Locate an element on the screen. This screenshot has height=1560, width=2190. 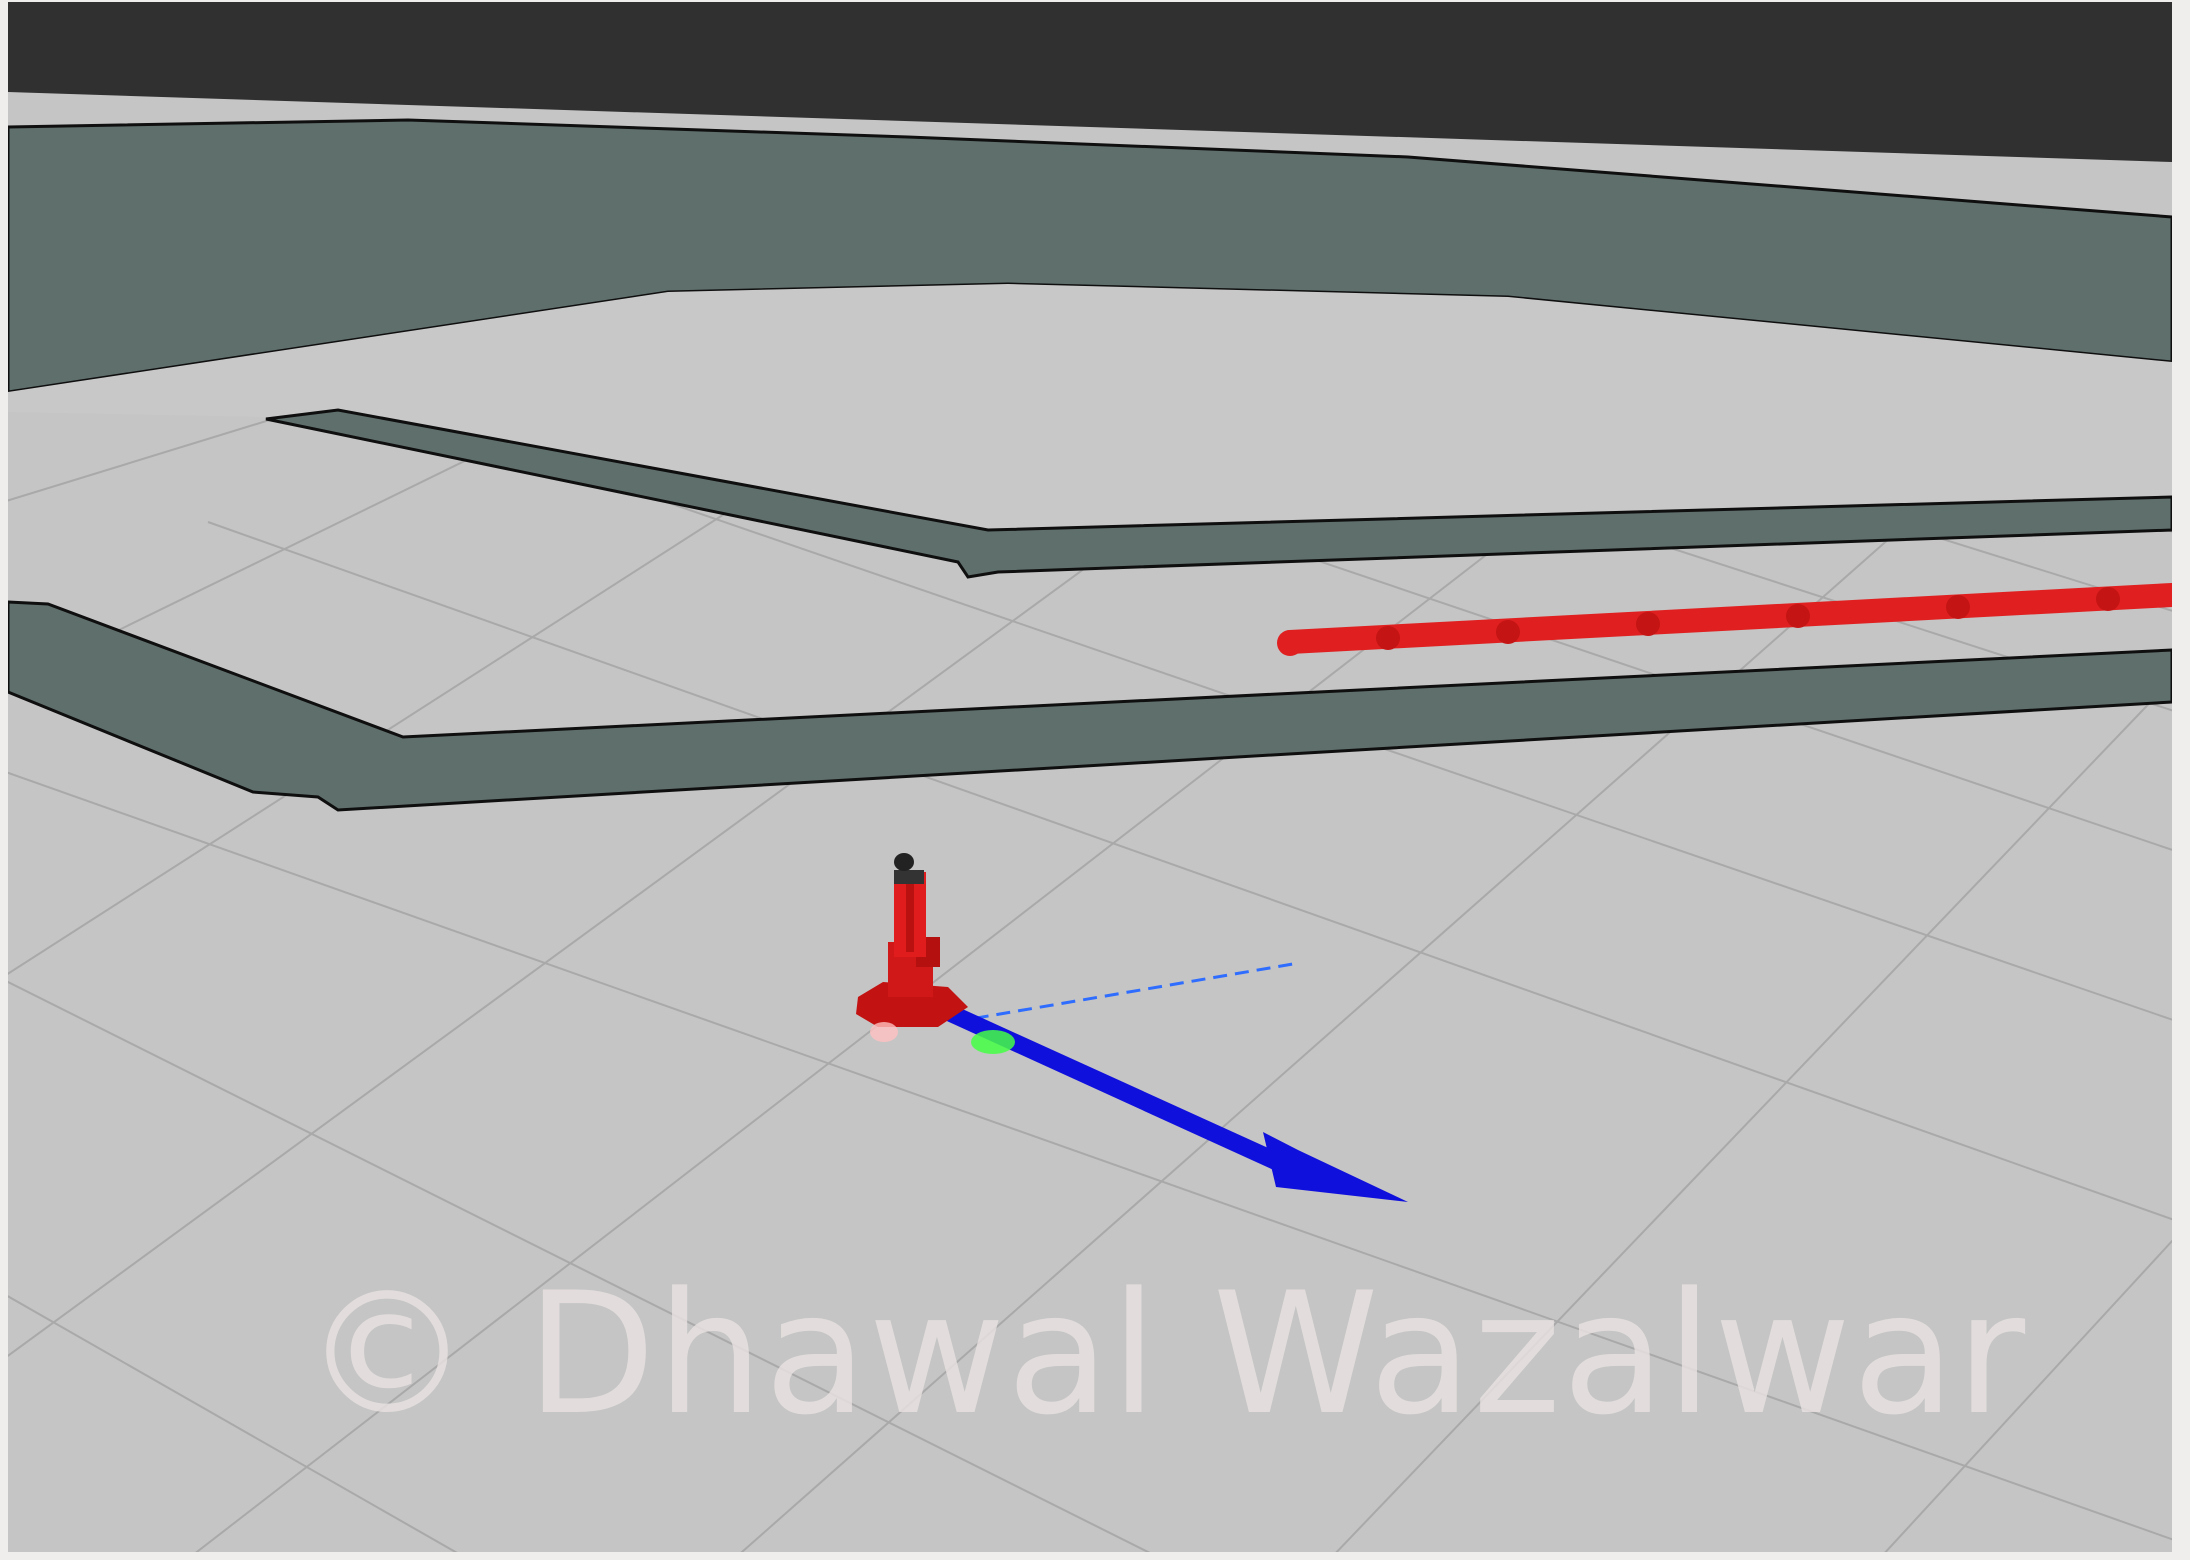
goal-marker is located at coordinates (993, 1042).